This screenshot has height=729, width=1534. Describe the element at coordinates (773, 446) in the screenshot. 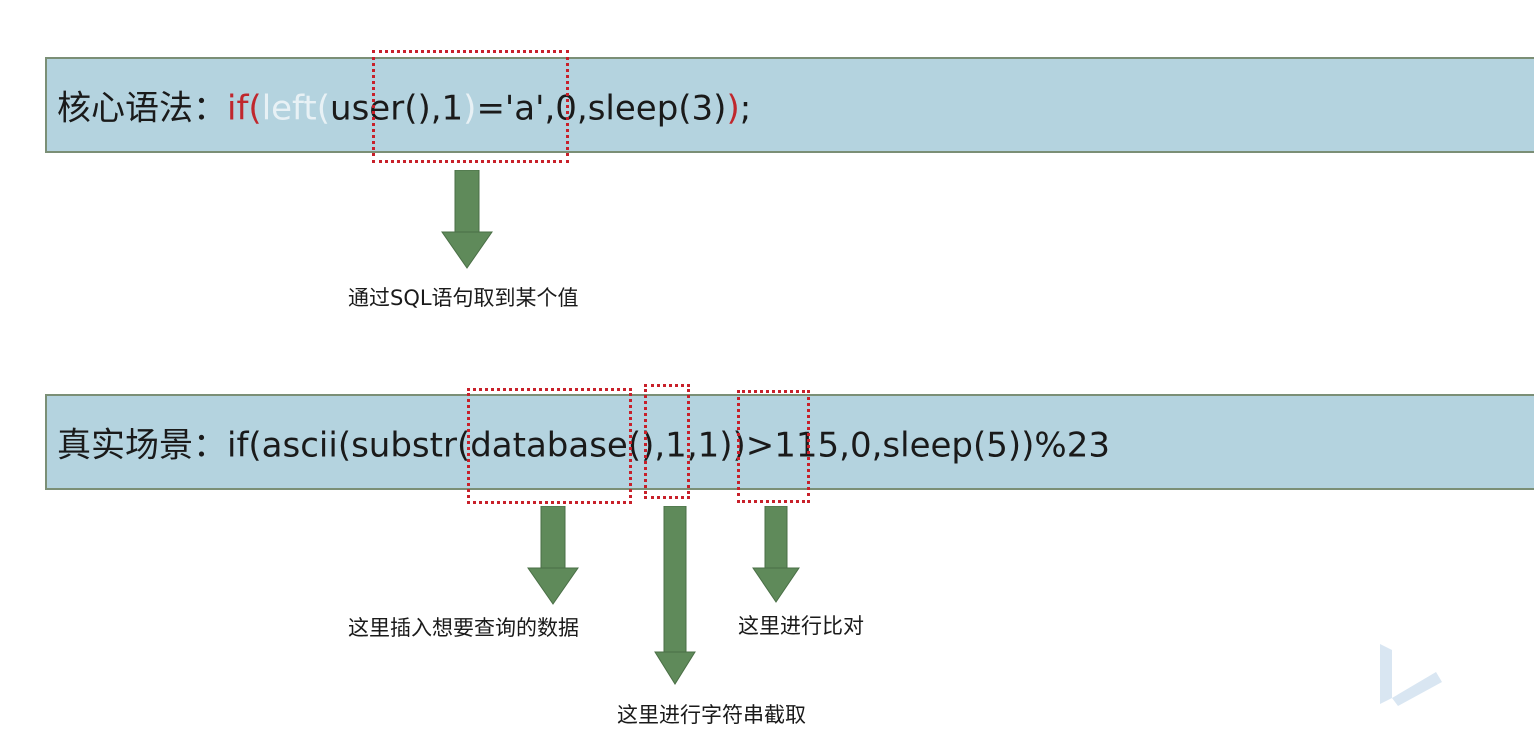

I see `highlight-box-compare` at that location.